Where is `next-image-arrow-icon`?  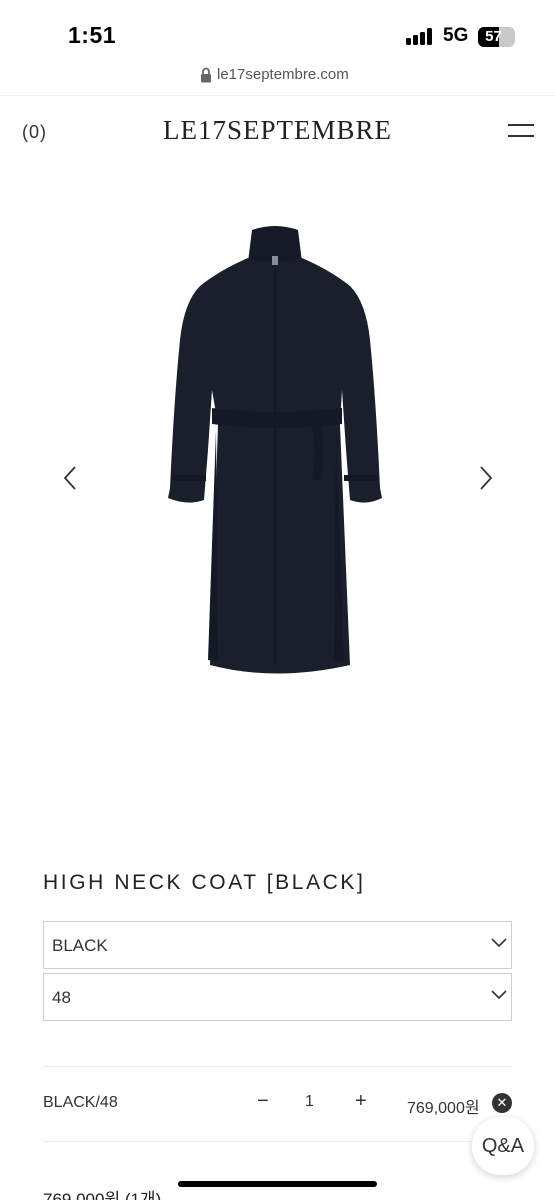 next-image-arrow-icon is located at coordinates (485, 478).